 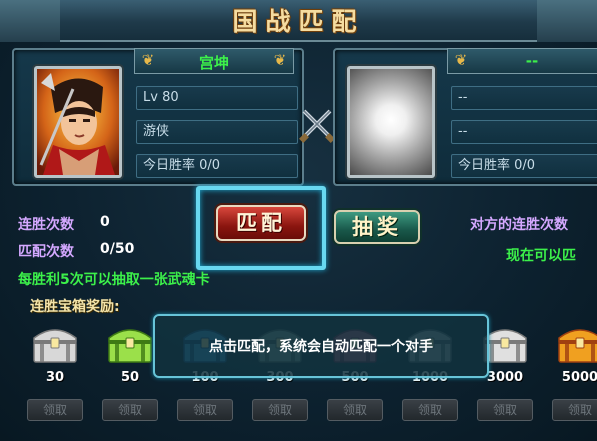 I want to click on hint-tooltip-text: 点击匹配，系统会自动匹配一个对手, so click(x=321, y=347).